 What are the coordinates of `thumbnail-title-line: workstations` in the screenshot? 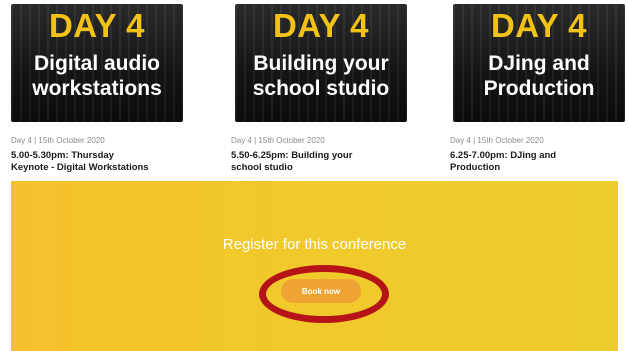 It's located at (97, 88).